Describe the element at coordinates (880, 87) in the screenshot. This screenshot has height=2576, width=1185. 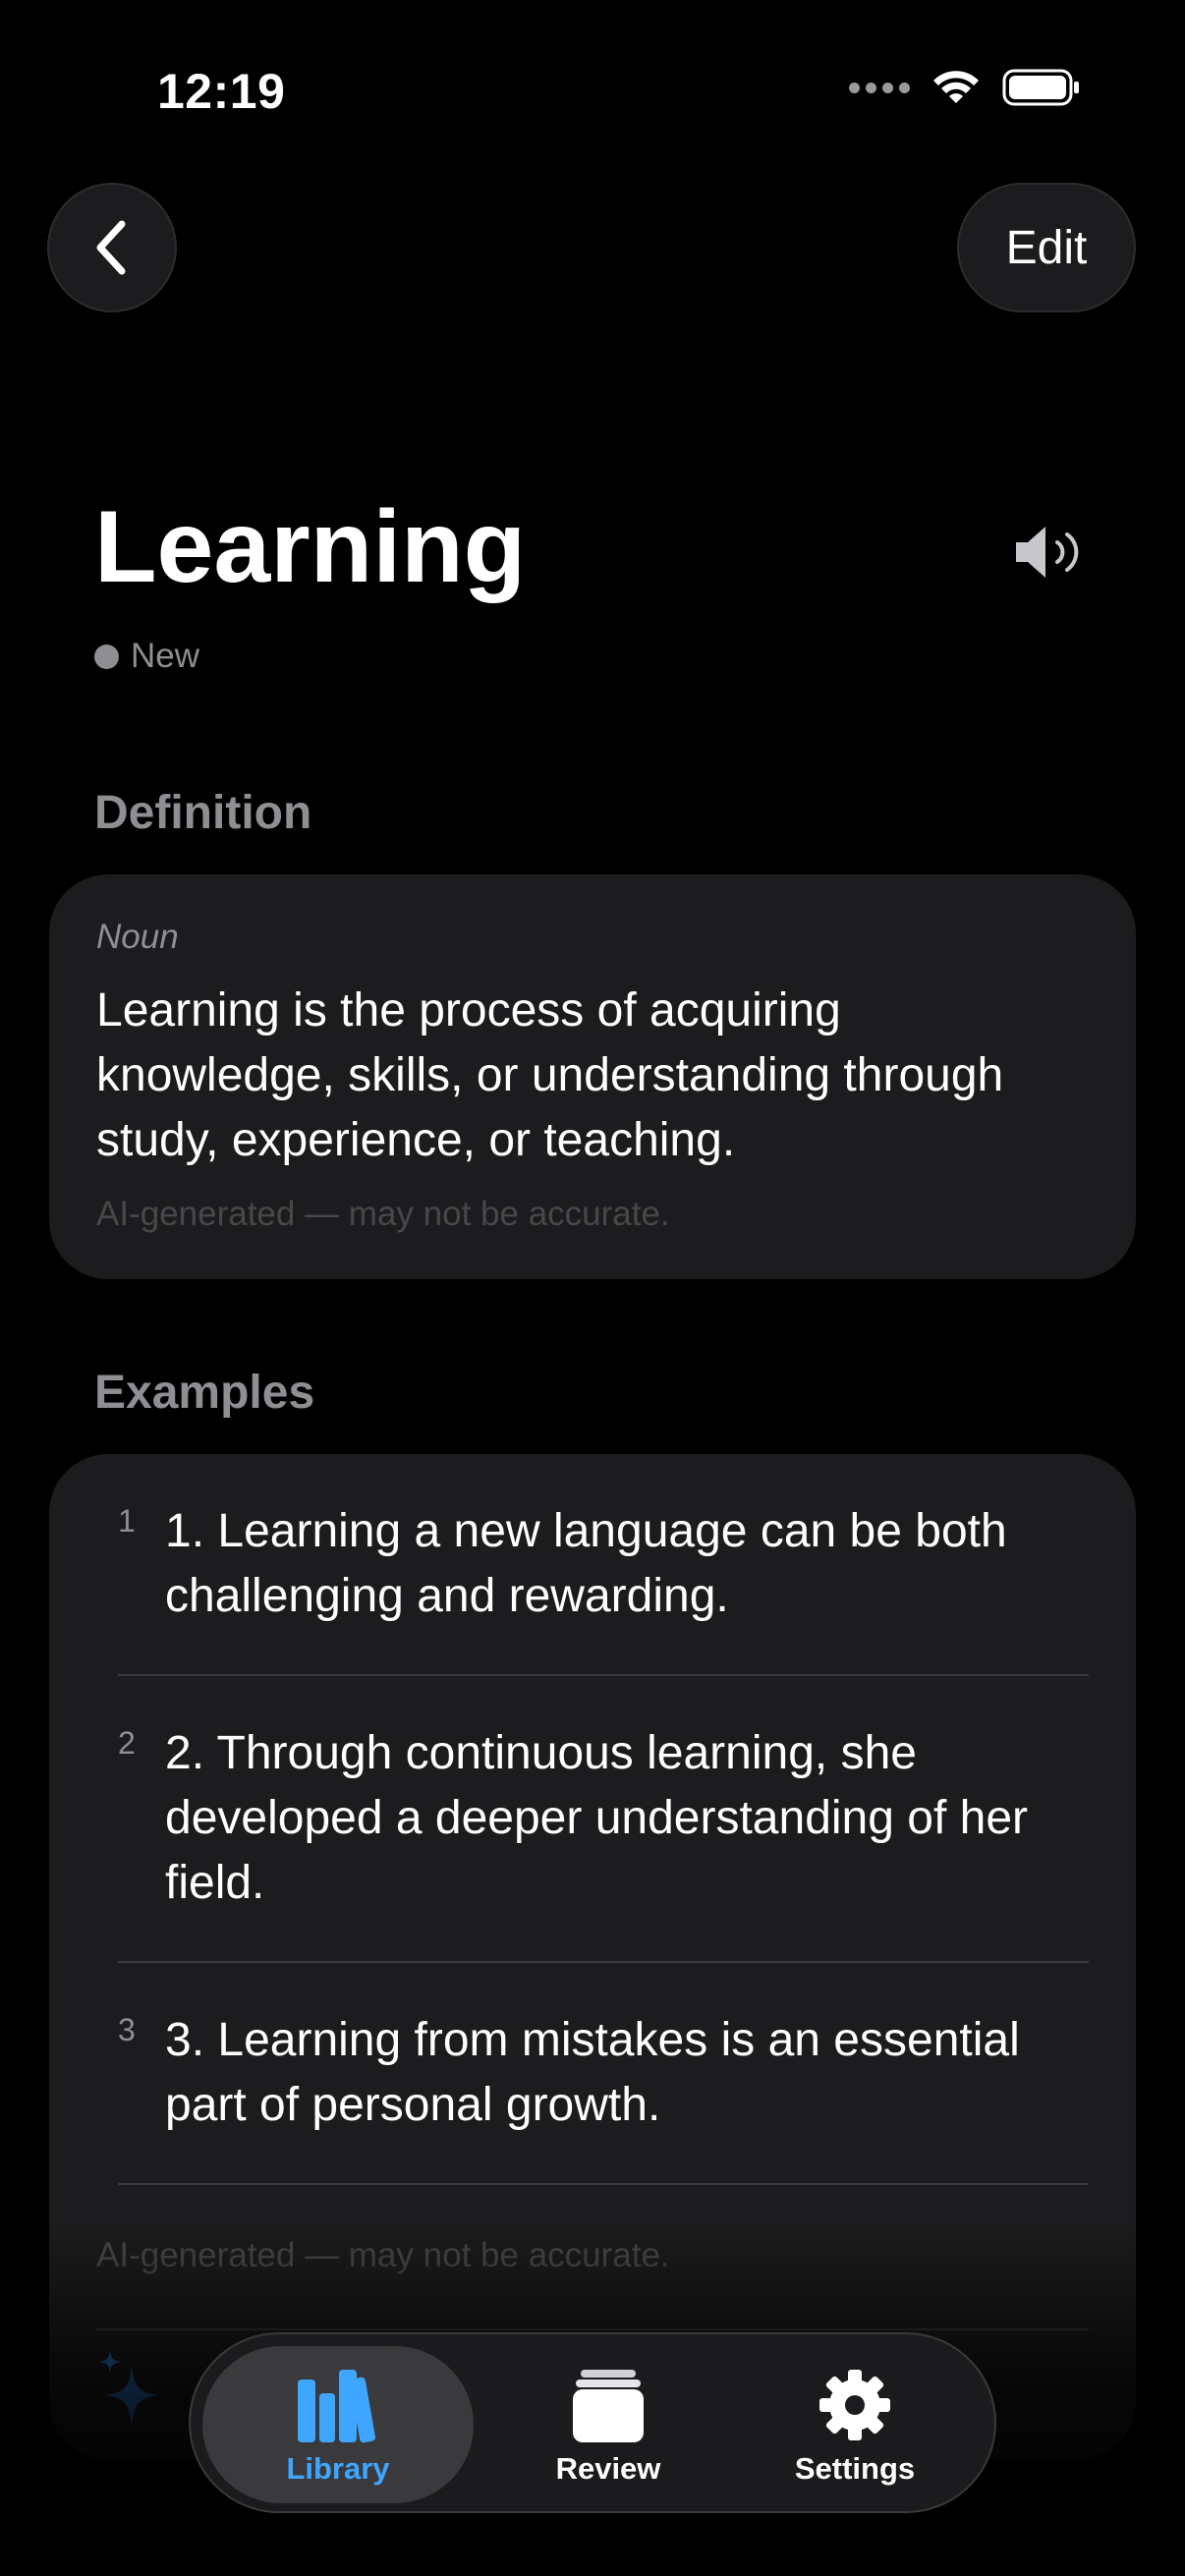
I see `cellular-signal-icon` at that location.